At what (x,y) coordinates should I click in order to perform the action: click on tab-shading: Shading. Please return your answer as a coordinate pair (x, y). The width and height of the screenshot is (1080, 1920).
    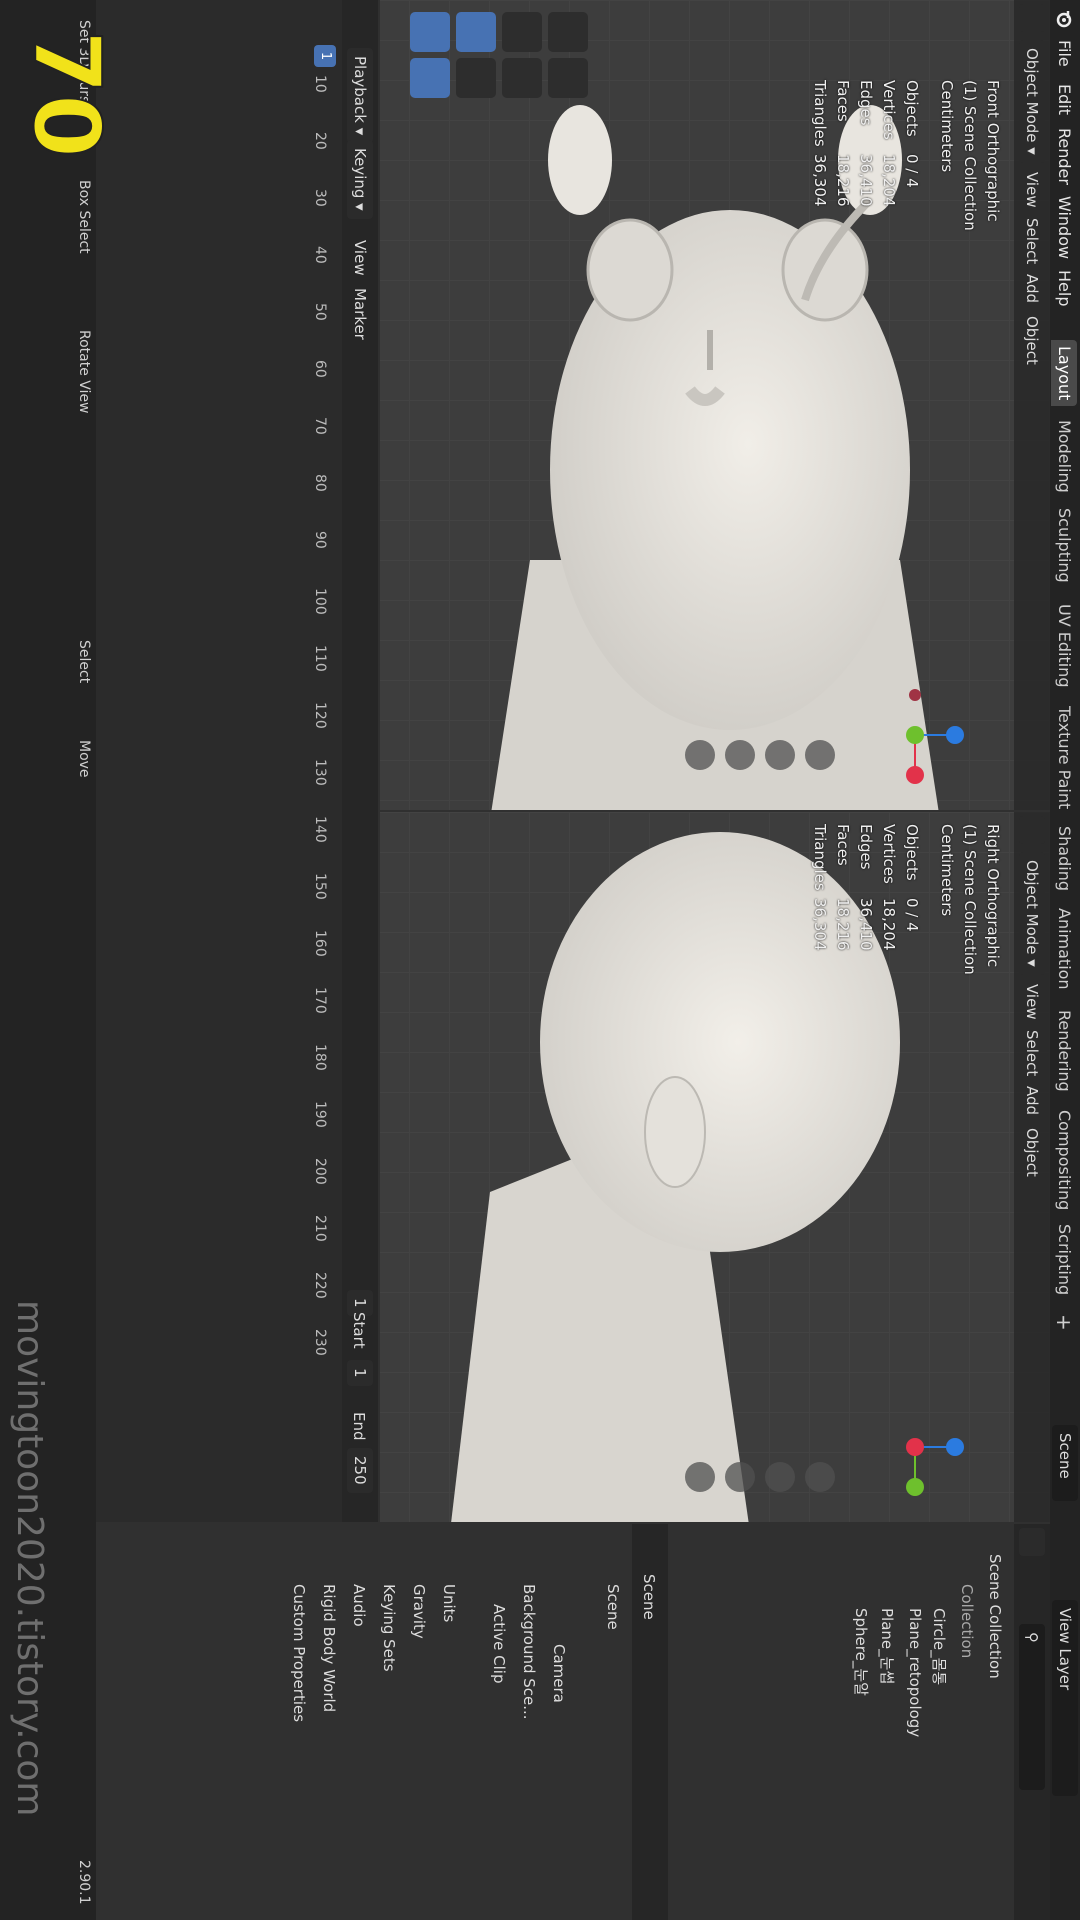
    Looking at the image, I should click on (1064, 858).